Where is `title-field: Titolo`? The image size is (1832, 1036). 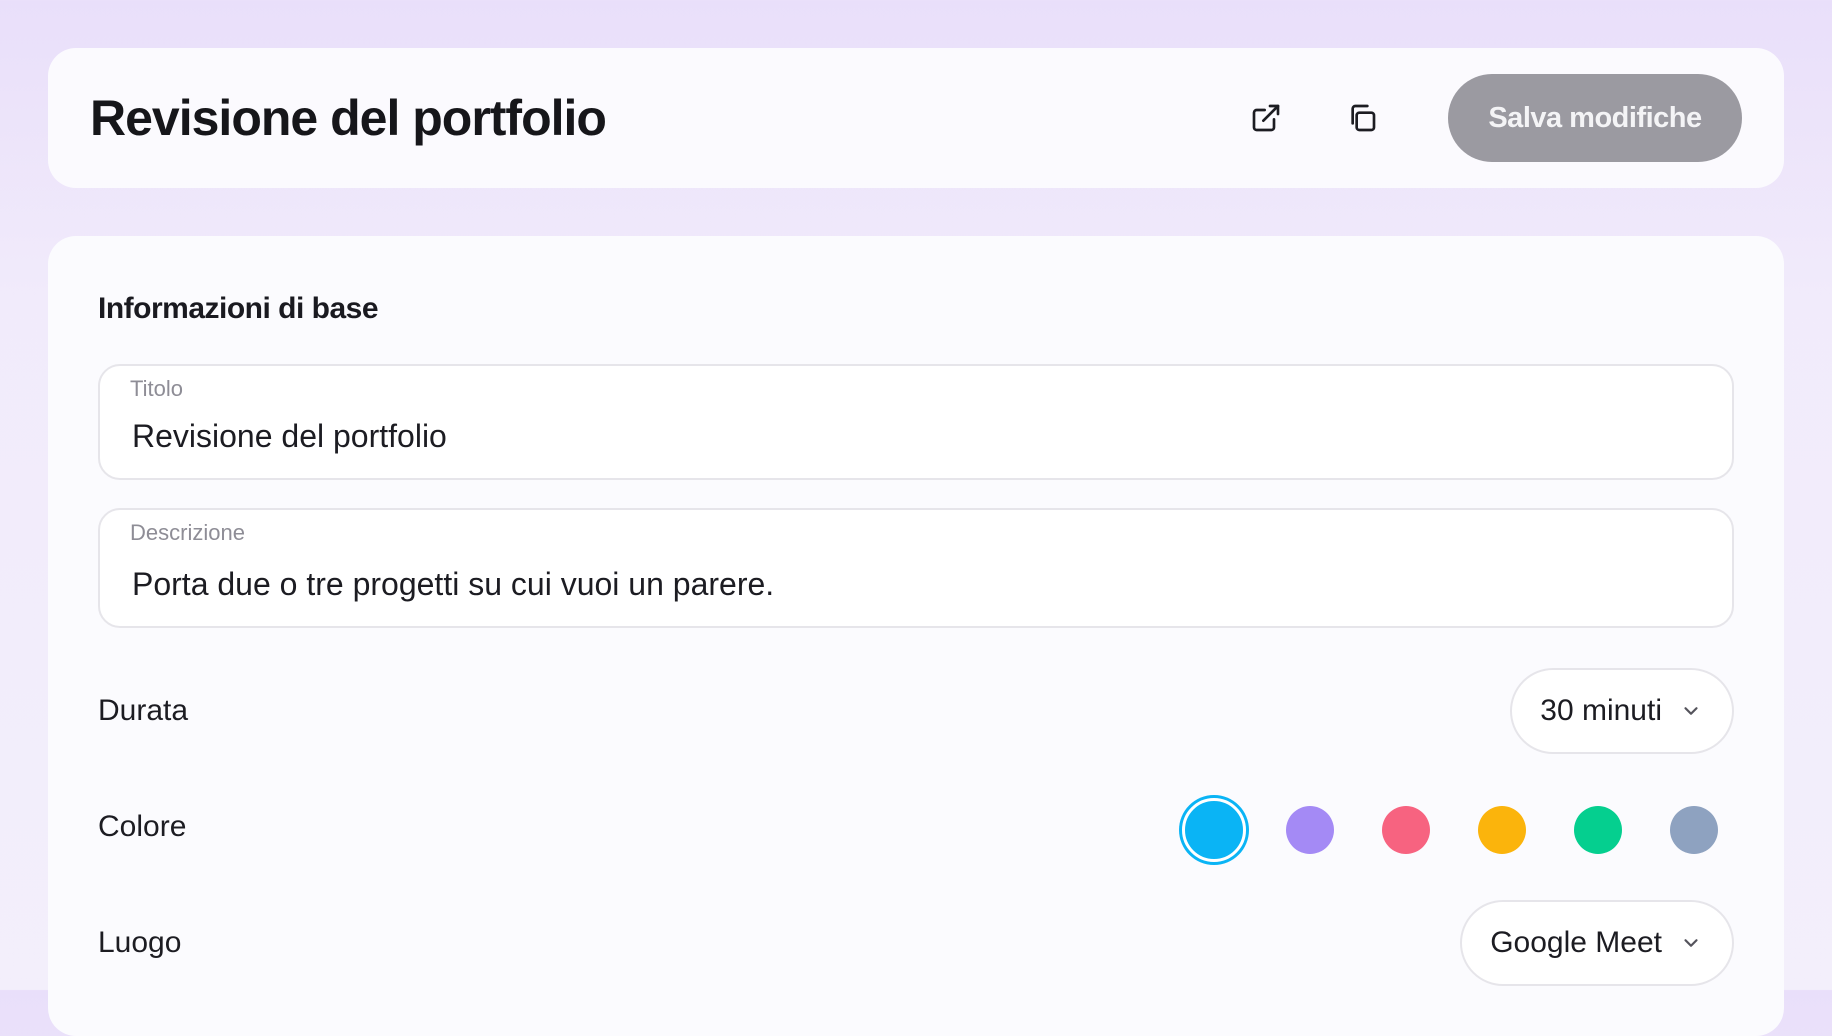 title-field: Titolo is located at coordinates (916, 422).